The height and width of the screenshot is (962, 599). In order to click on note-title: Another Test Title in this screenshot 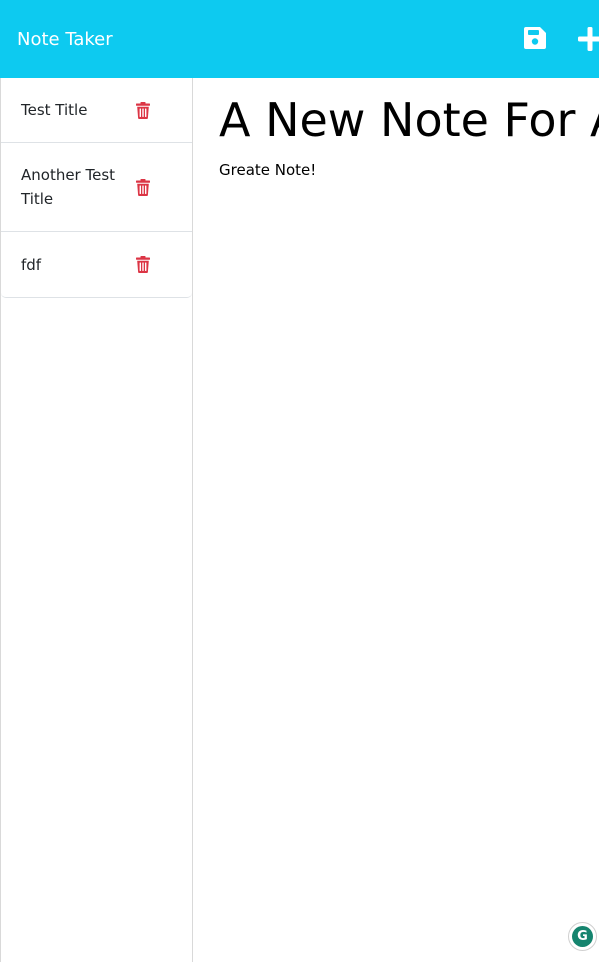, I will do `click(71, 187)`.